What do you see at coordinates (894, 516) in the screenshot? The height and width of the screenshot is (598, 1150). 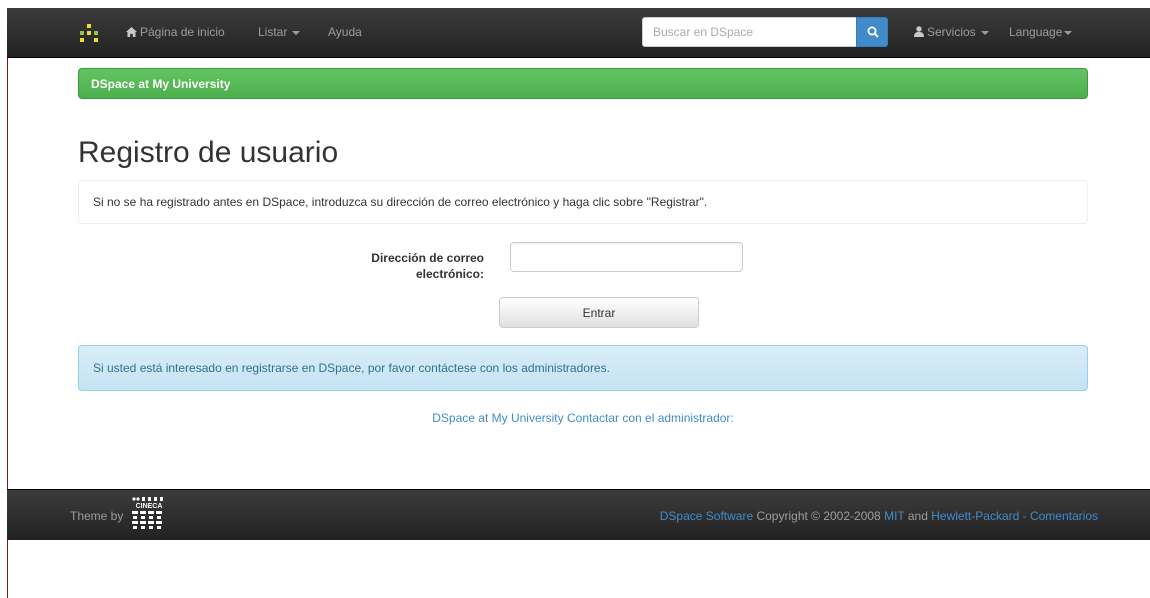 I see `mit-link: MIT` at bounding box center [894, 516].